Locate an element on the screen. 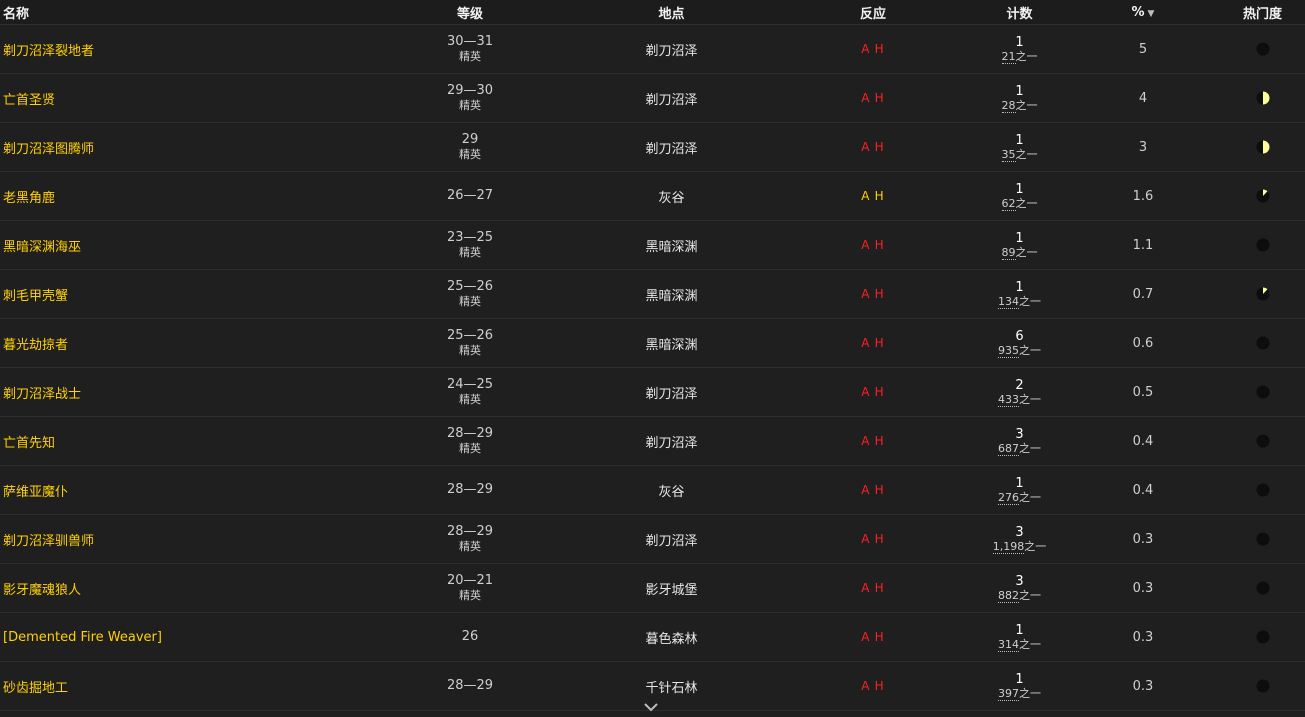 The height and width of the screenshot is (717, 1305). npc-name-link: 剃刀沼泽图腾师 is located at coordinates (48, 149).